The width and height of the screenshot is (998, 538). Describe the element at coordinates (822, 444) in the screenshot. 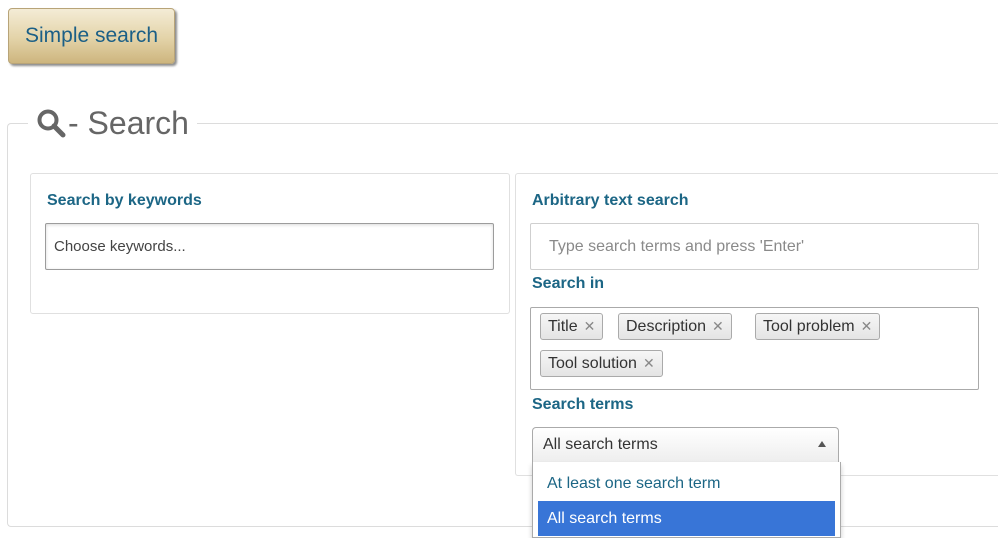

I see `chevron-up-icon` at that location.